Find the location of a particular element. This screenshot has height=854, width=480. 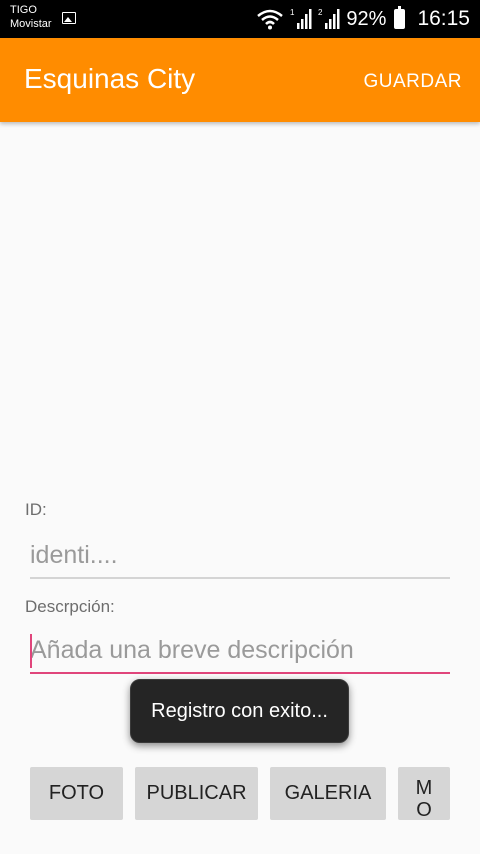

signal-sim2-icon: 2 is located at coordinates (329, 18).